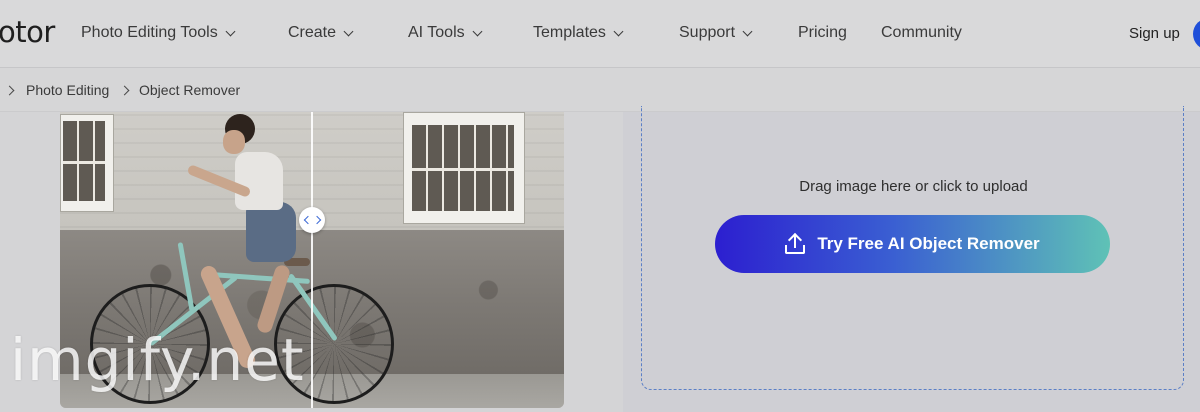  What do you see at coordinates (157, 360) in the screenshot?
I see `watermark: imgify.net` at bounding box center [157, 360].